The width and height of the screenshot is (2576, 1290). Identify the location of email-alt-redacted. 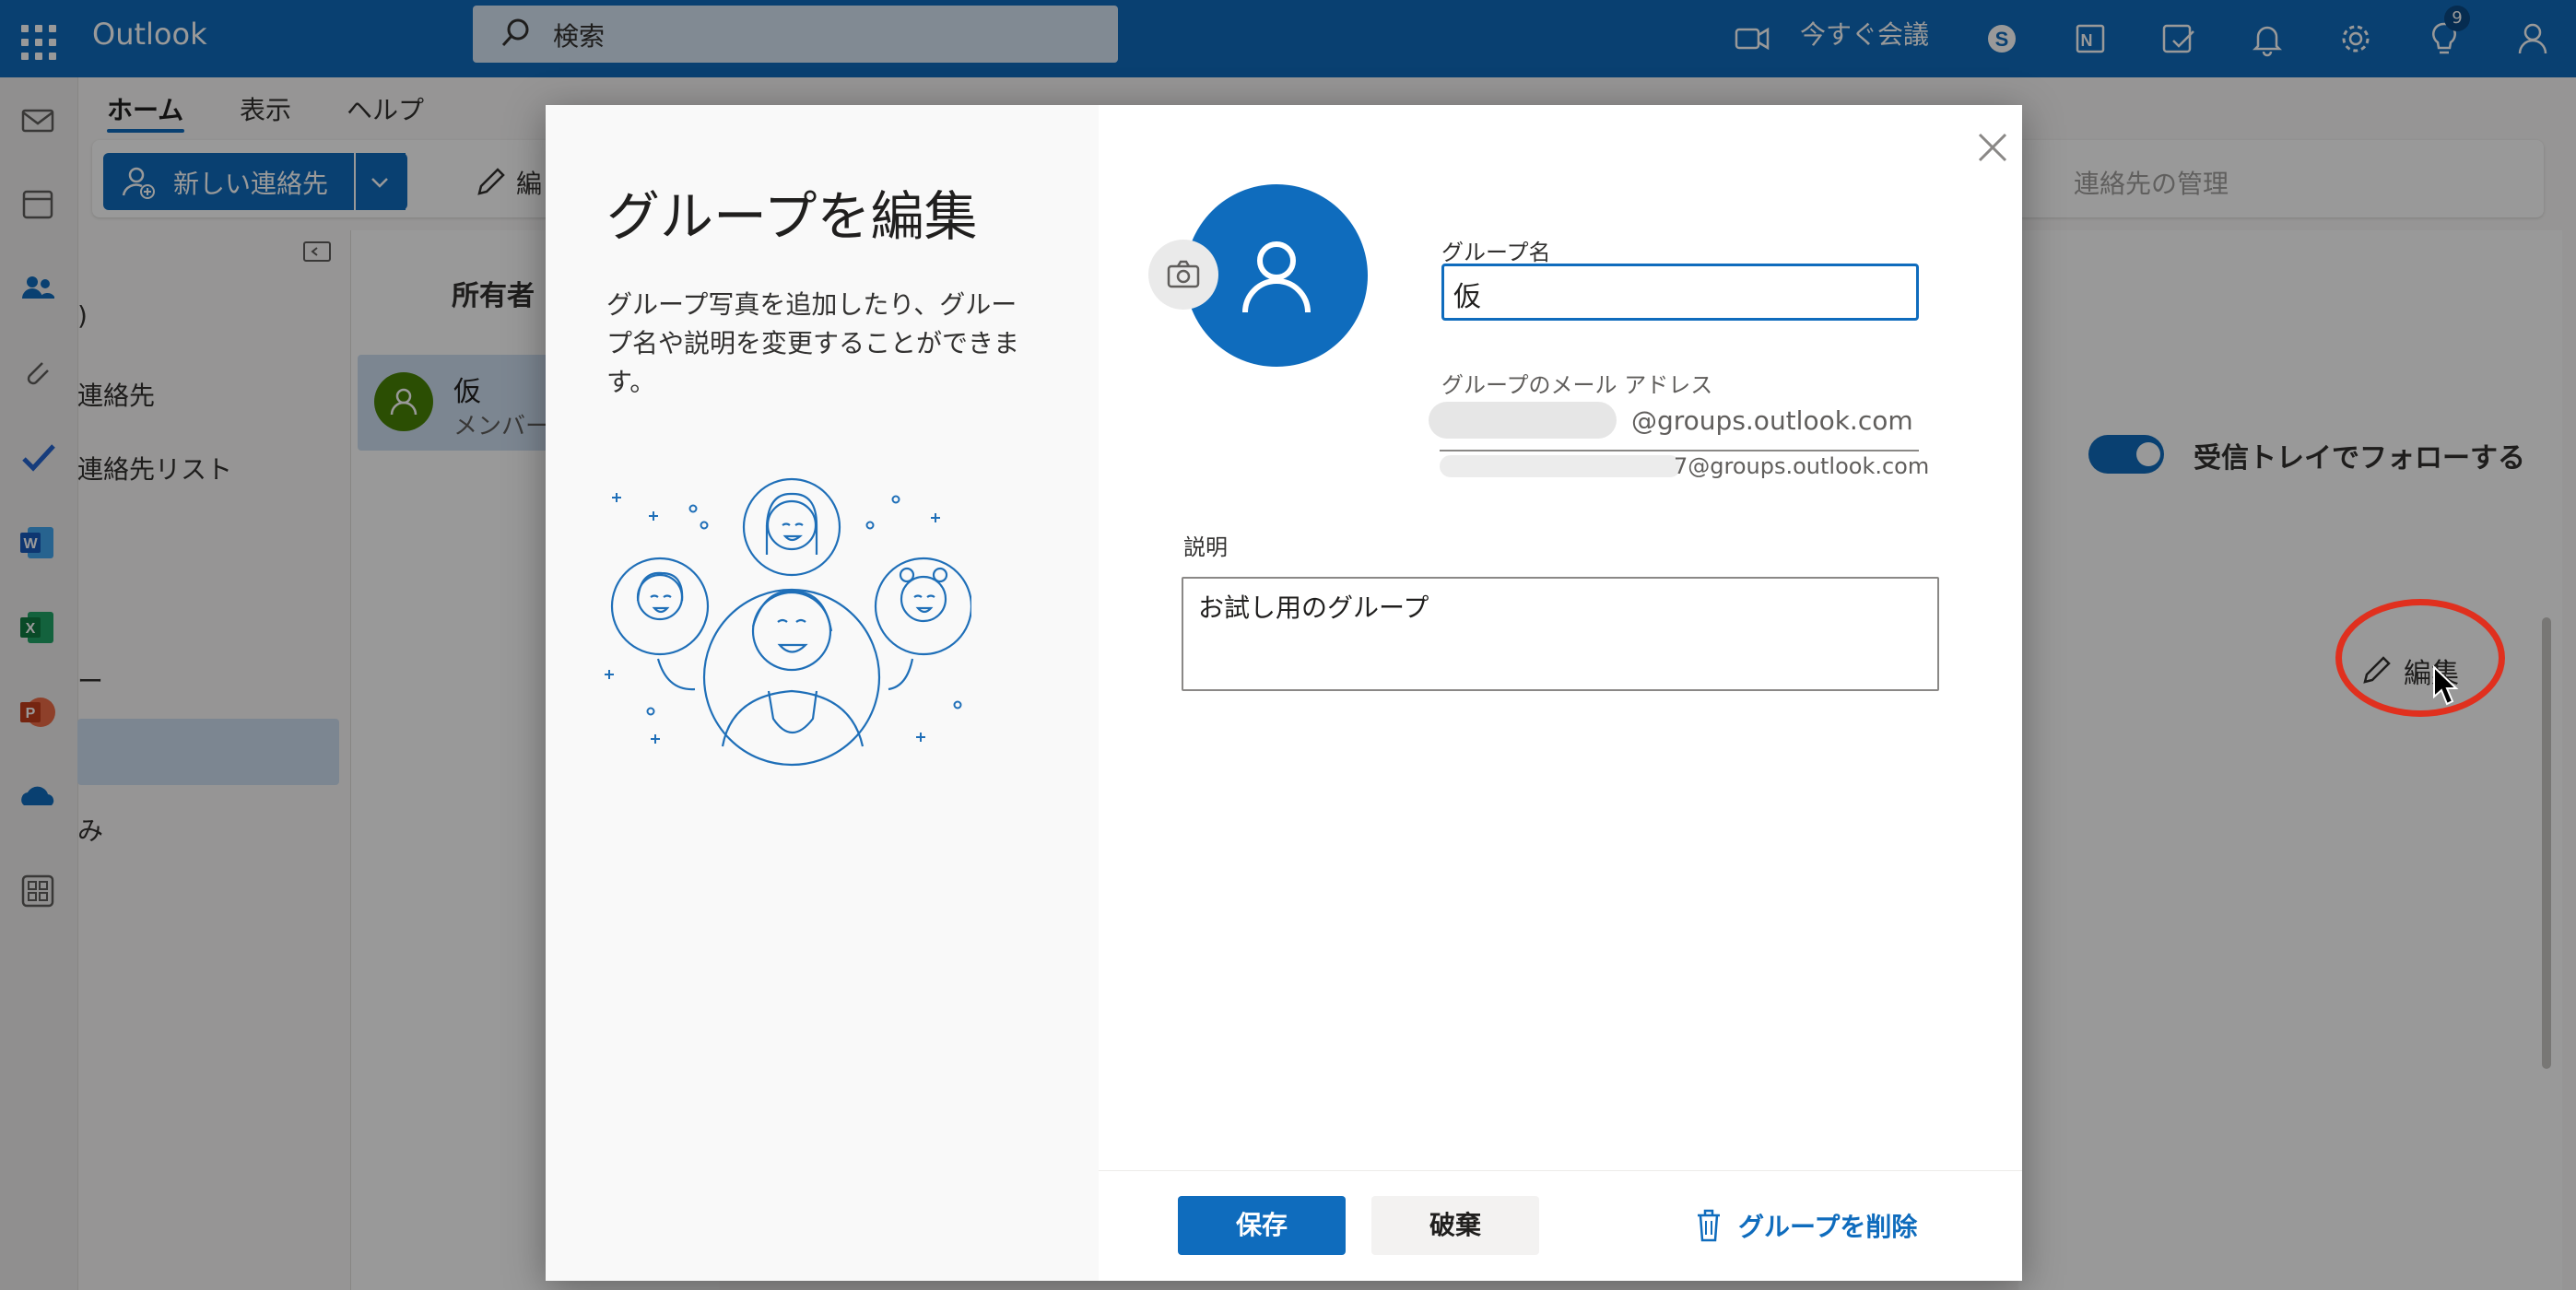
(1560, 466).